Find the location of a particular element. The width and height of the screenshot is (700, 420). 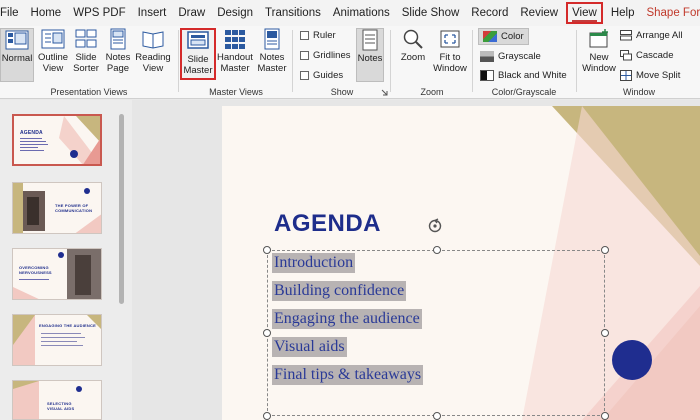

agenda-item: Building confidence is located at coordinates (339, 291).